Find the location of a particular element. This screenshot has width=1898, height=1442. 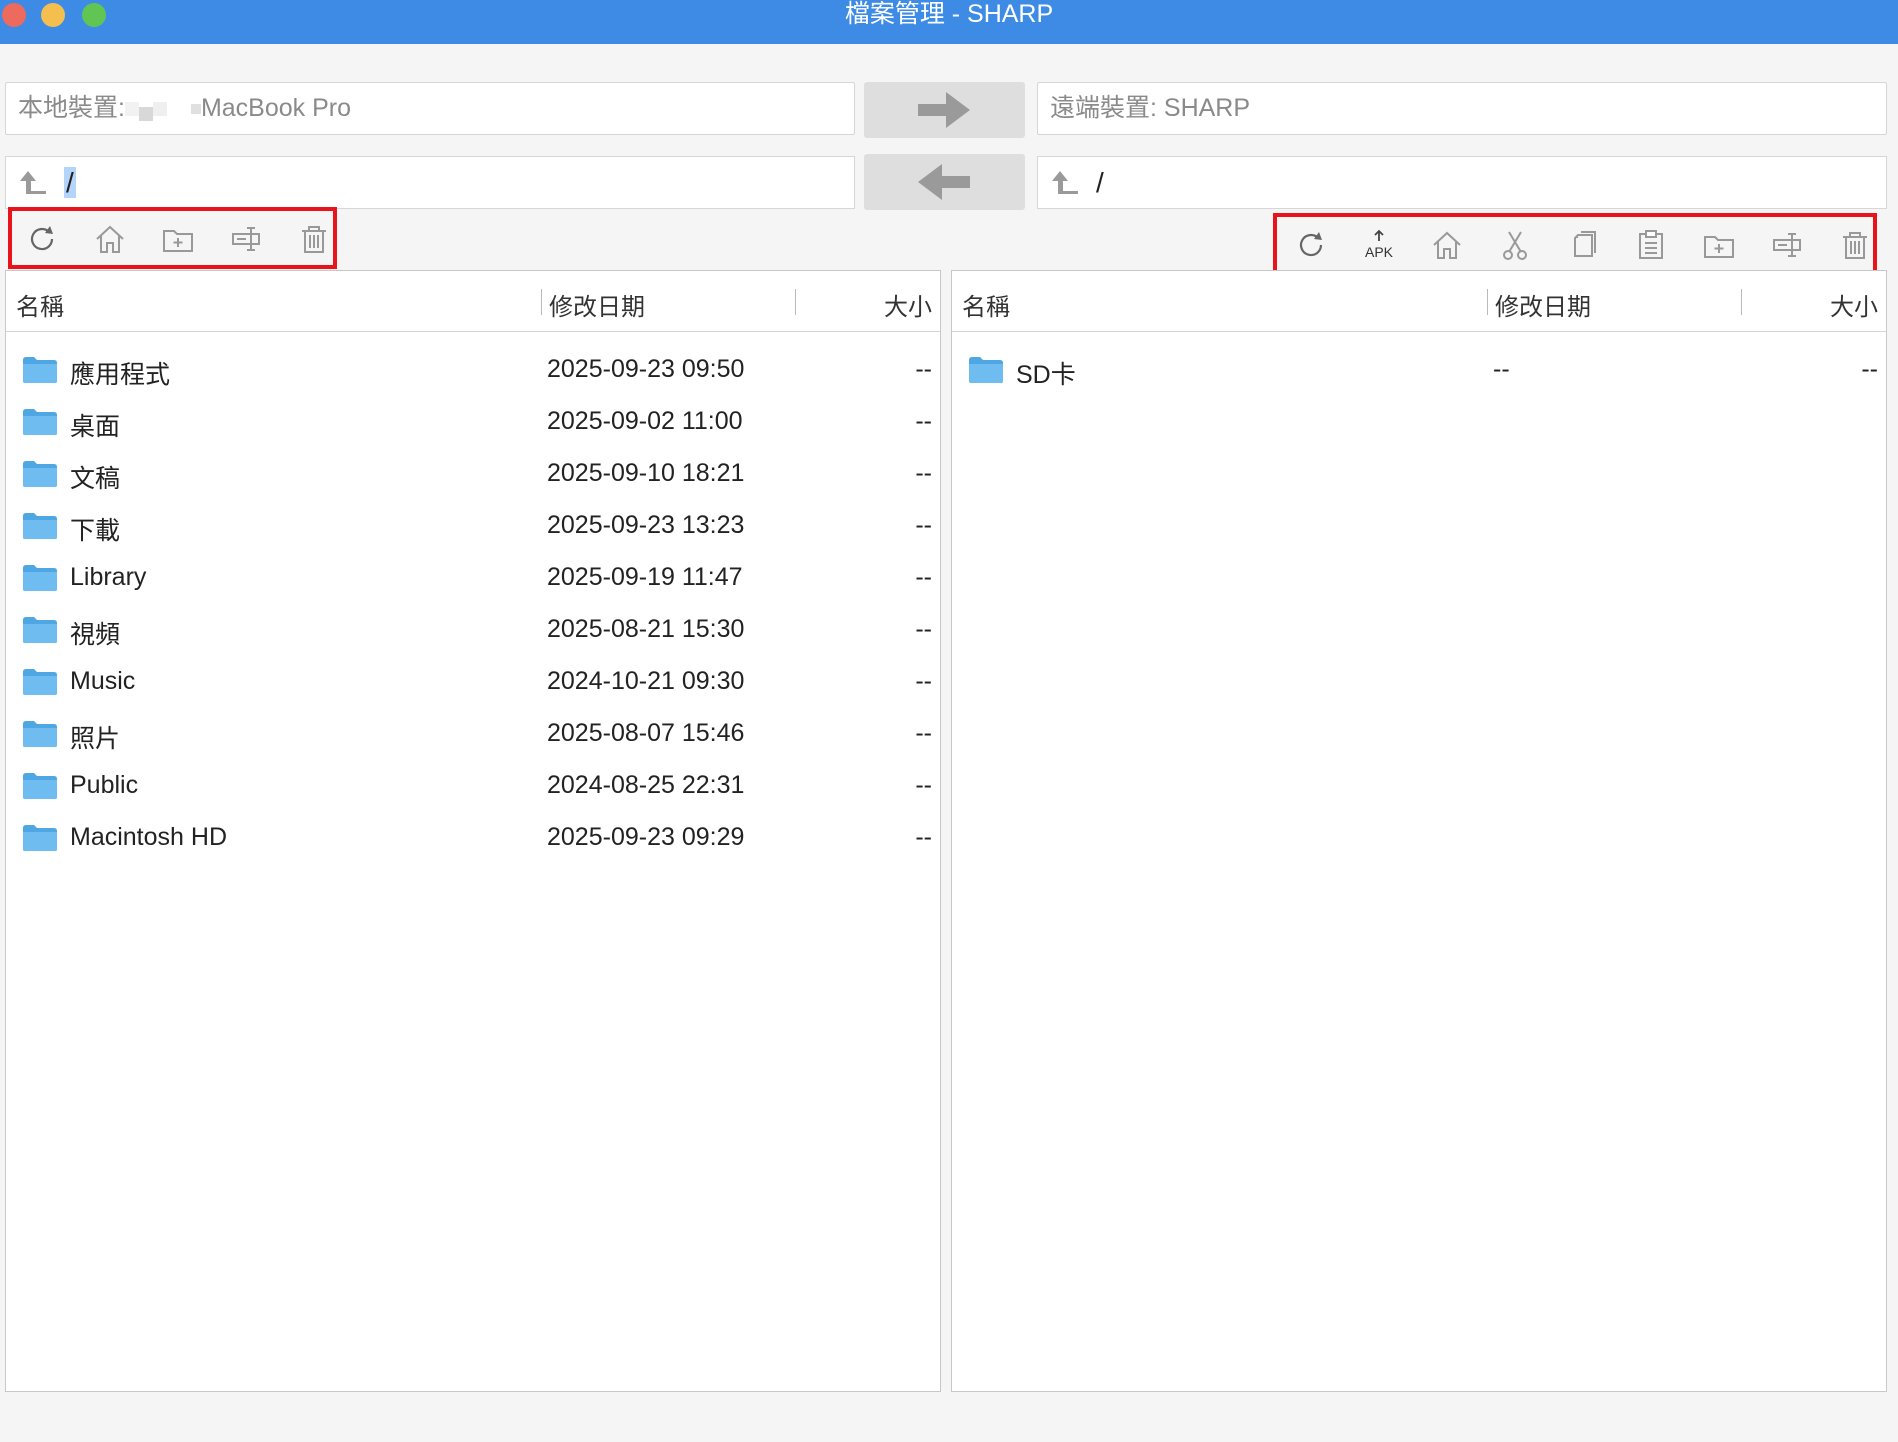

file-row: SD卡 -- -- is located at coordinates (1419, 370).